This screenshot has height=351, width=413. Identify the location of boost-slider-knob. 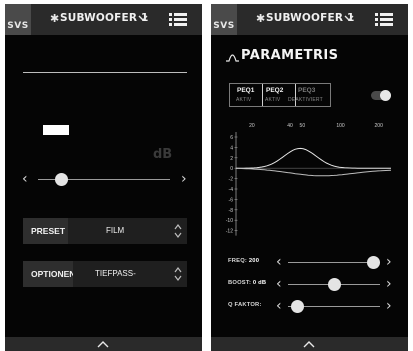
(334, 284).